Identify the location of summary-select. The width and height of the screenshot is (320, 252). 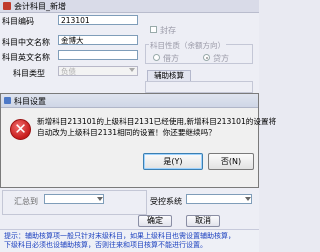
(74, 199).